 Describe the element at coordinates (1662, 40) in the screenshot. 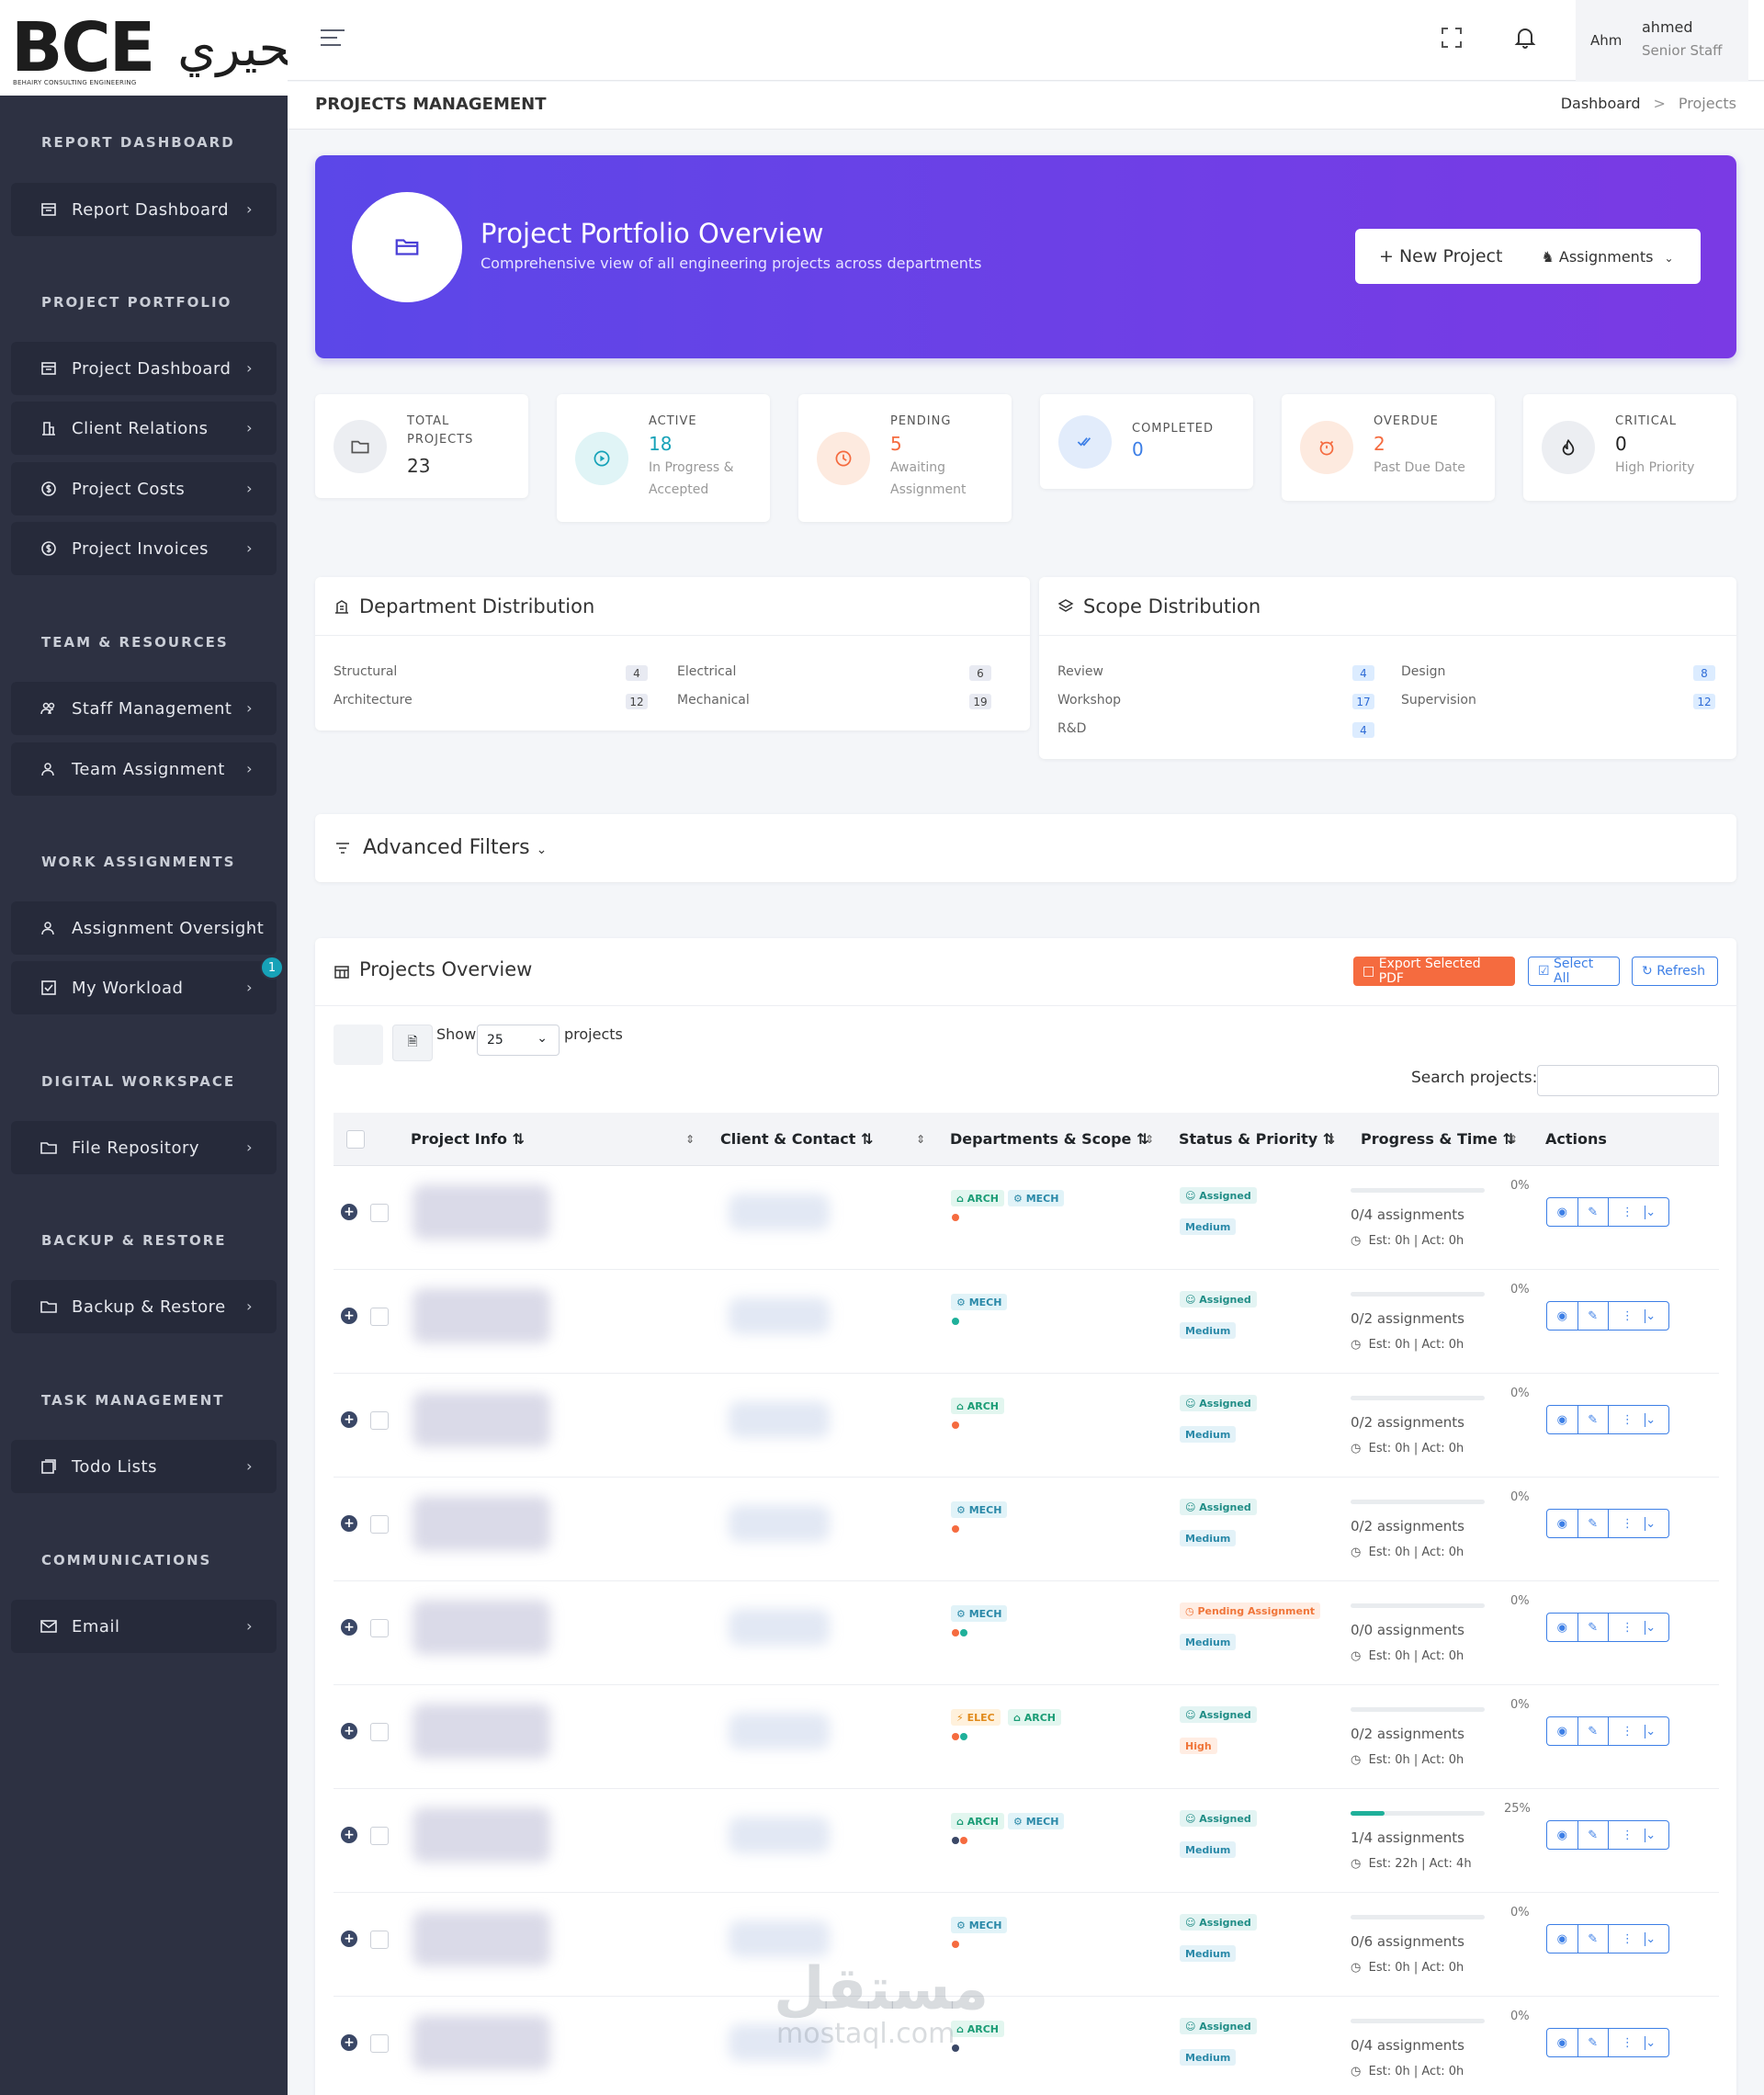

I see `user-menu: Ahm ahmed Senior Staff` at that location.